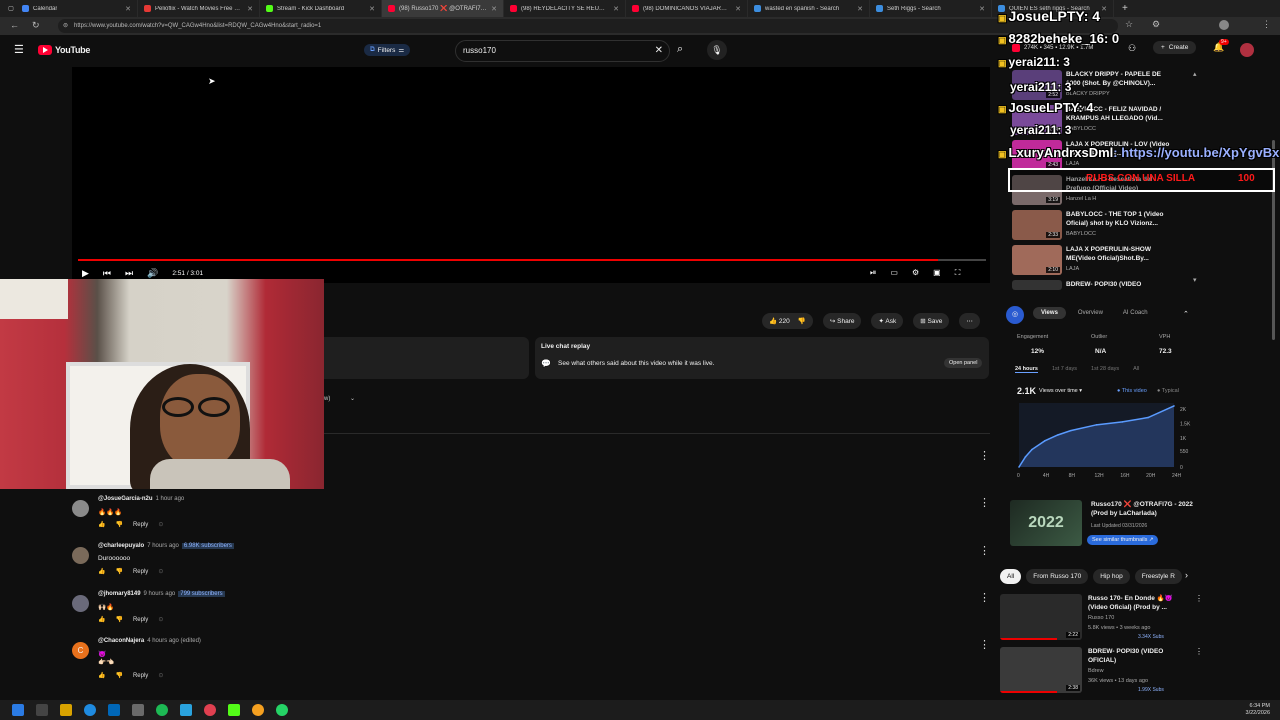  I want to click on range-tab: 1st 28 days, so click(1105, 369).